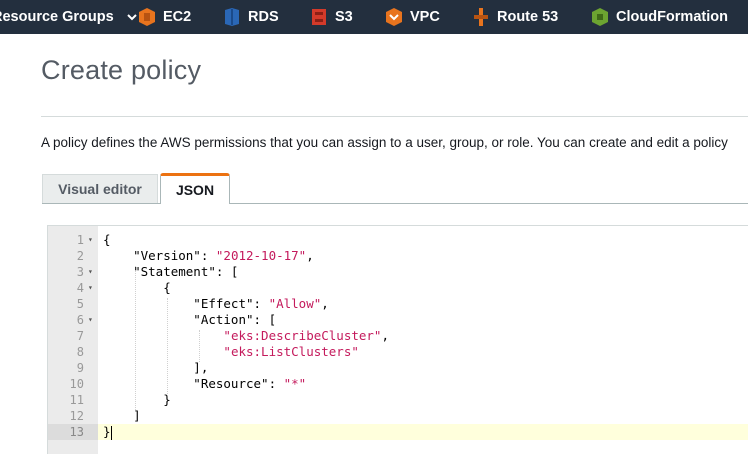 This screenshot has width=748, height=454. I want to click on nav-service-rds: RDS, so click(251, 17).